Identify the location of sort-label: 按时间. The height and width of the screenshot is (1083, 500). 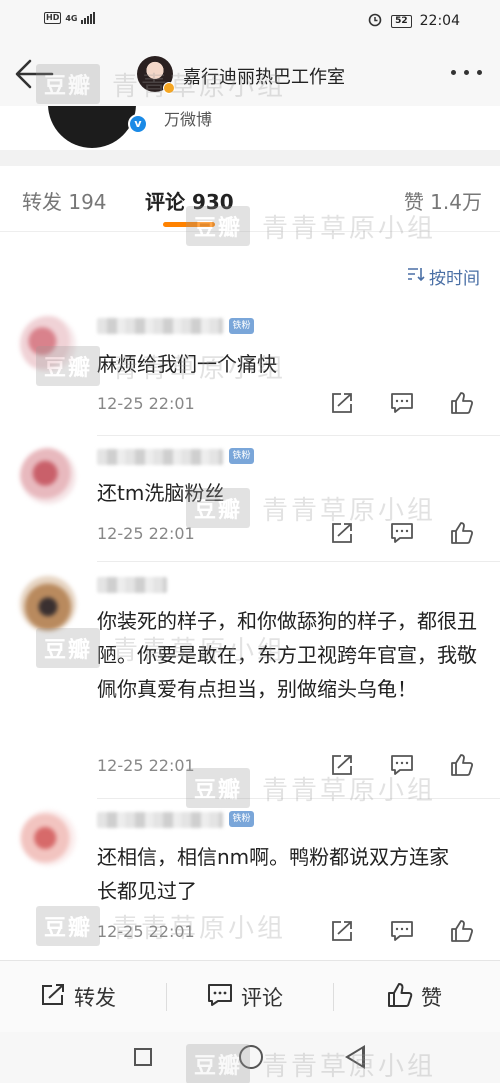
(454, 279).